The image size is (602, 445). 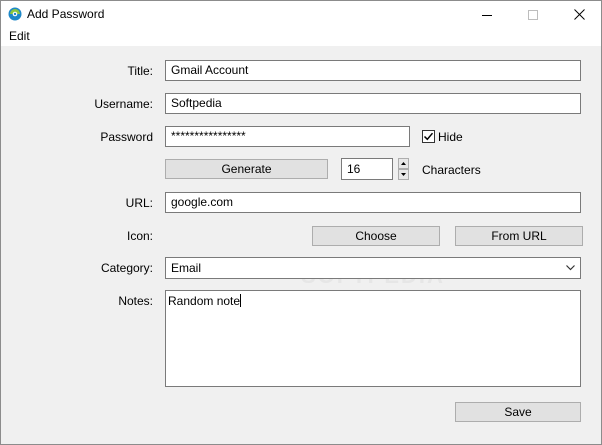 I want to click on url-input: google.com, so click(x=373, y=202).